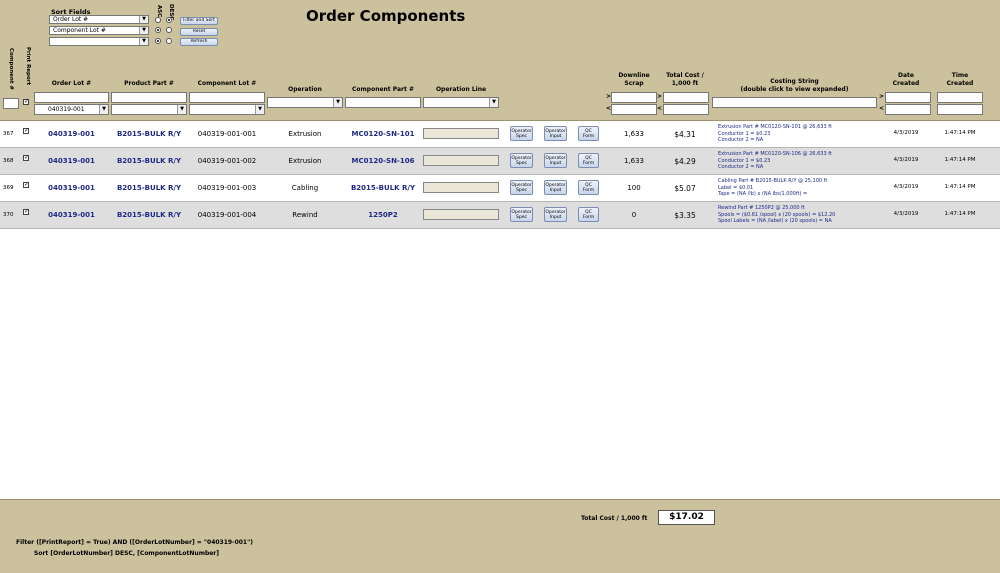 Image resolution: width=1000 pixels, height=573 pixels. Describe the element at coordinates (99, 30) in the screenshot. I see `sort-field-2-select: Component Lot # ▼` at that location.